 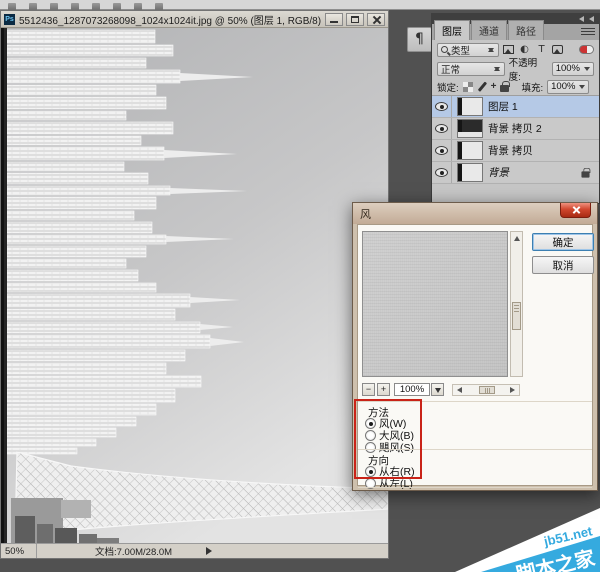 I want to click on filter-type-label: 类型, so click(x=461, y=51).